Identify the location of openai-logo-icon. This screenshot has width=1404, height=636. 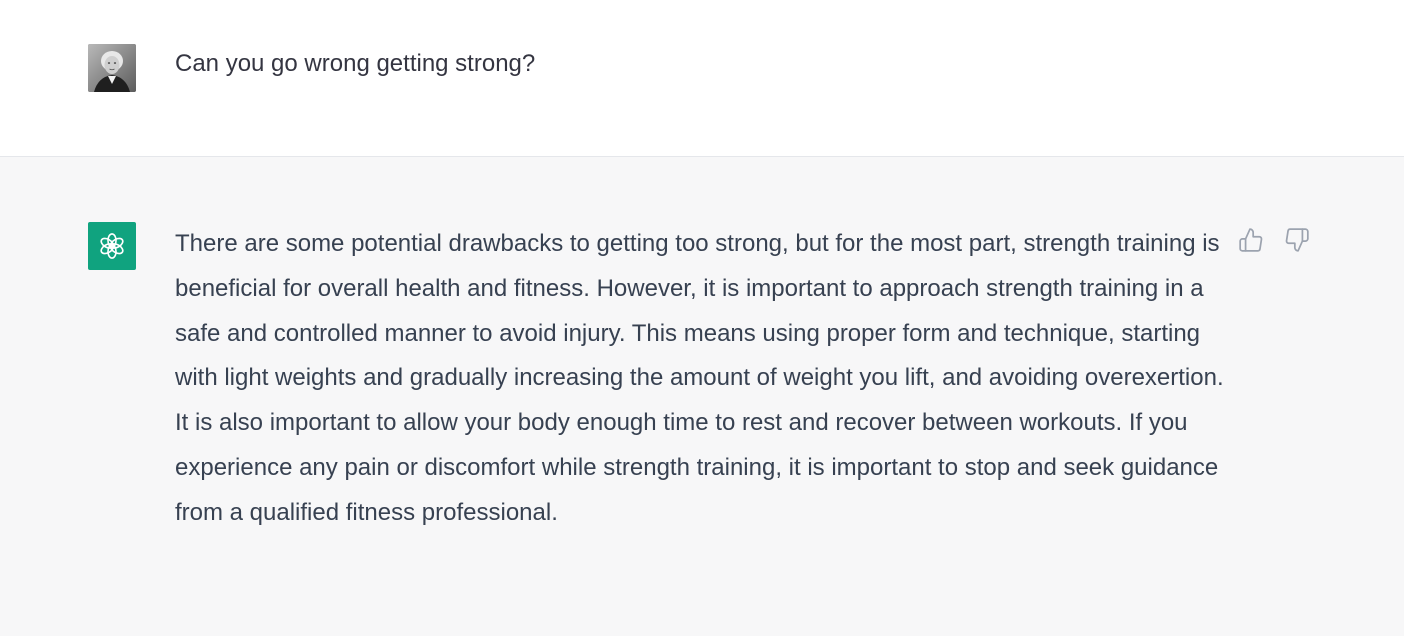
(112, 246).